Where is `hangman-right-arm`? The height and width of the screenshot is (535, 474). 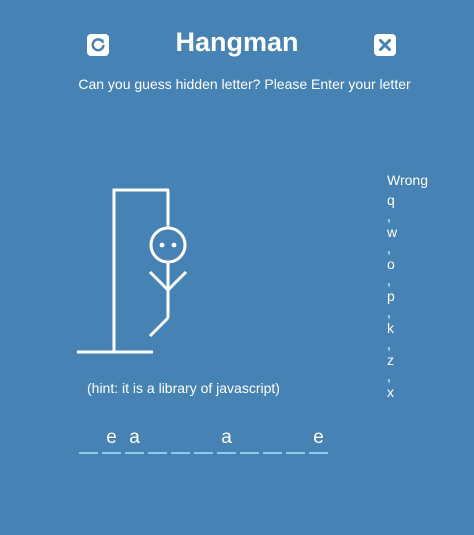
hangman-right-arm is located at coordinates (177, 281).